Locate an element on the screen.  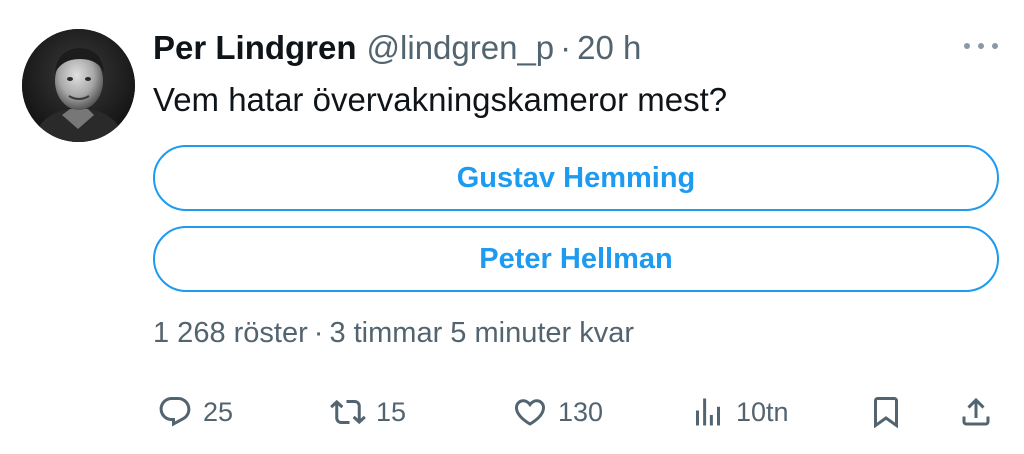
reply-count: 25 is located at coordinates (218, 411).